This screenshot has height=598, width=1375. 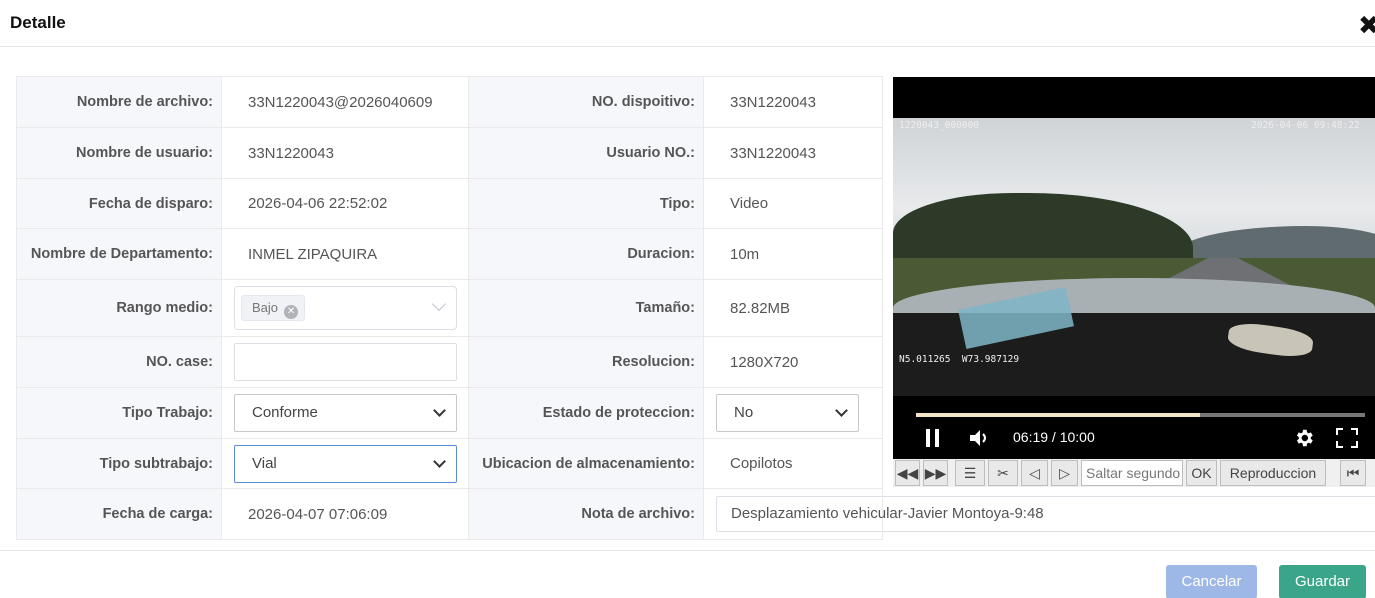 I want to click on mid-range-label: Rango medio:, so click(x=119, y=308).